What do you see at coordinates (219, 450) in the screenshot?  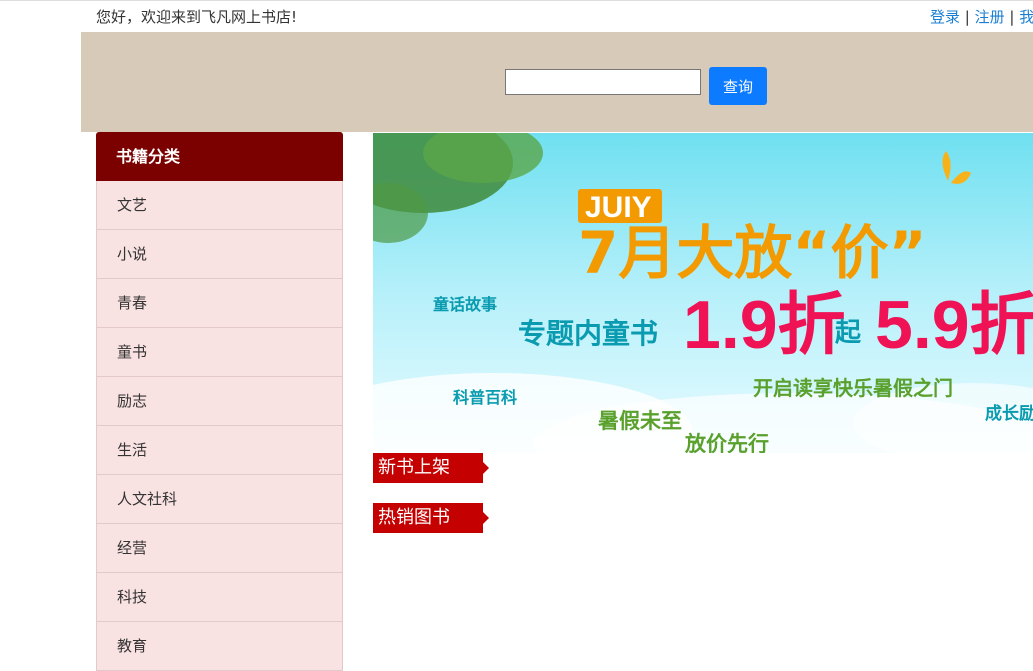 I see `sidebar-item-shenghuo: 生活` at bounding box center [219, 450].